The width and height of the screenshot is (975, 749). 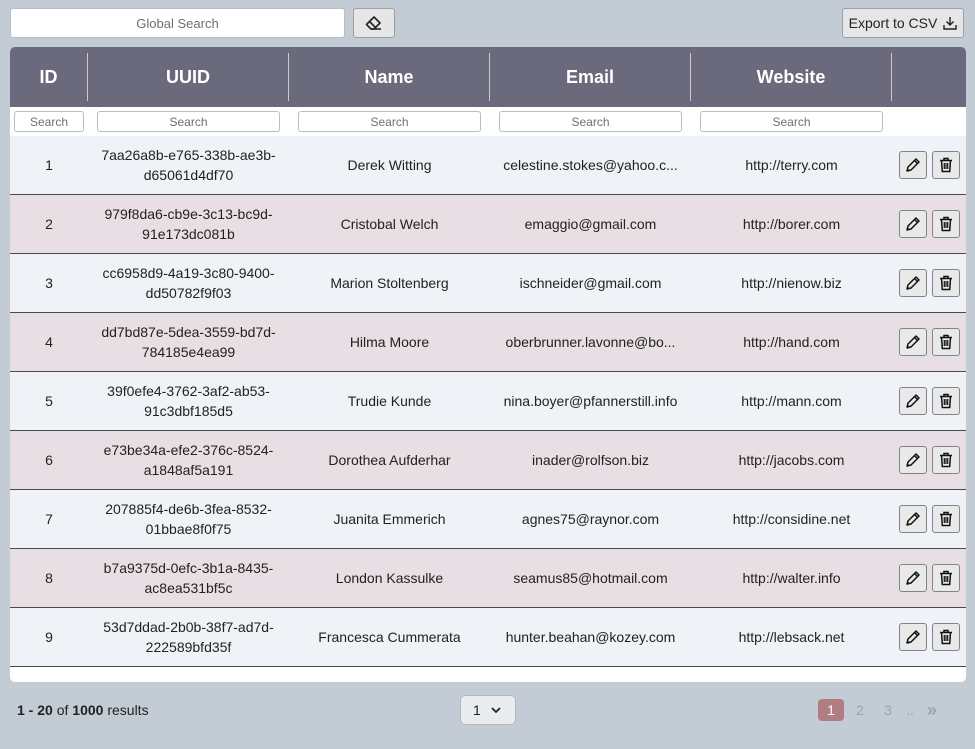 What do you see at coordinates (188, 77) in the screenshot?
I see `column-header-uuid: UUID` at bounding box center [188, 77].